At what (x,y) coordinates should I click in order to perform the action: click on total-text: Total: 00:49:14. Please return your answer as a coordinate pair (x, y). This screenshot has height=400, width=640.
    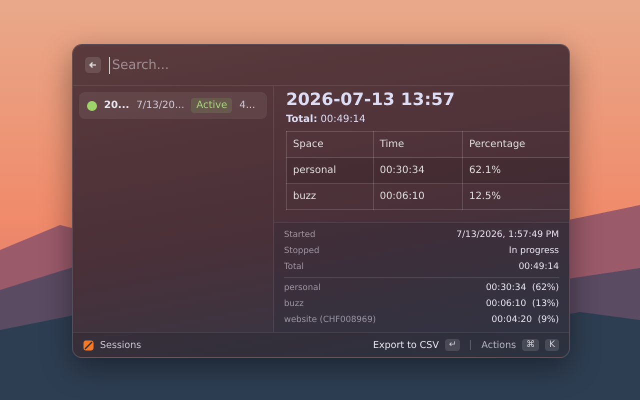
    Looking at the image, I should click on (326, 119).